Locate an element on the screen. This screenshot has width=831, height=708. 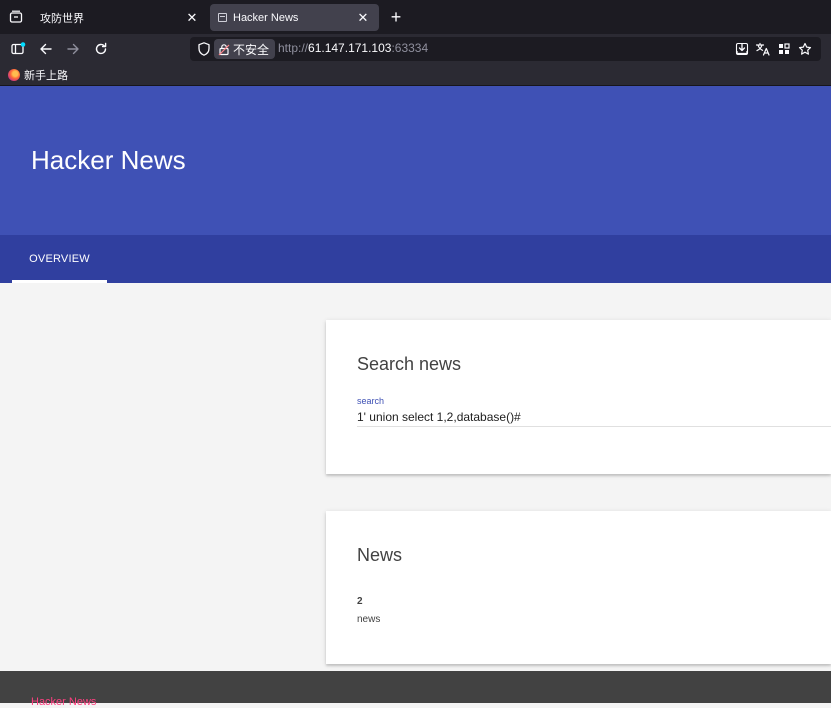
bookmark-item: 新手上路 is located at coordinates (38, 75).